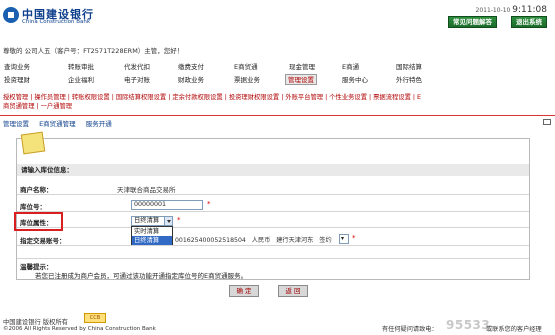  I want to click on nav-bills: 票据业务, so click(247, 80).